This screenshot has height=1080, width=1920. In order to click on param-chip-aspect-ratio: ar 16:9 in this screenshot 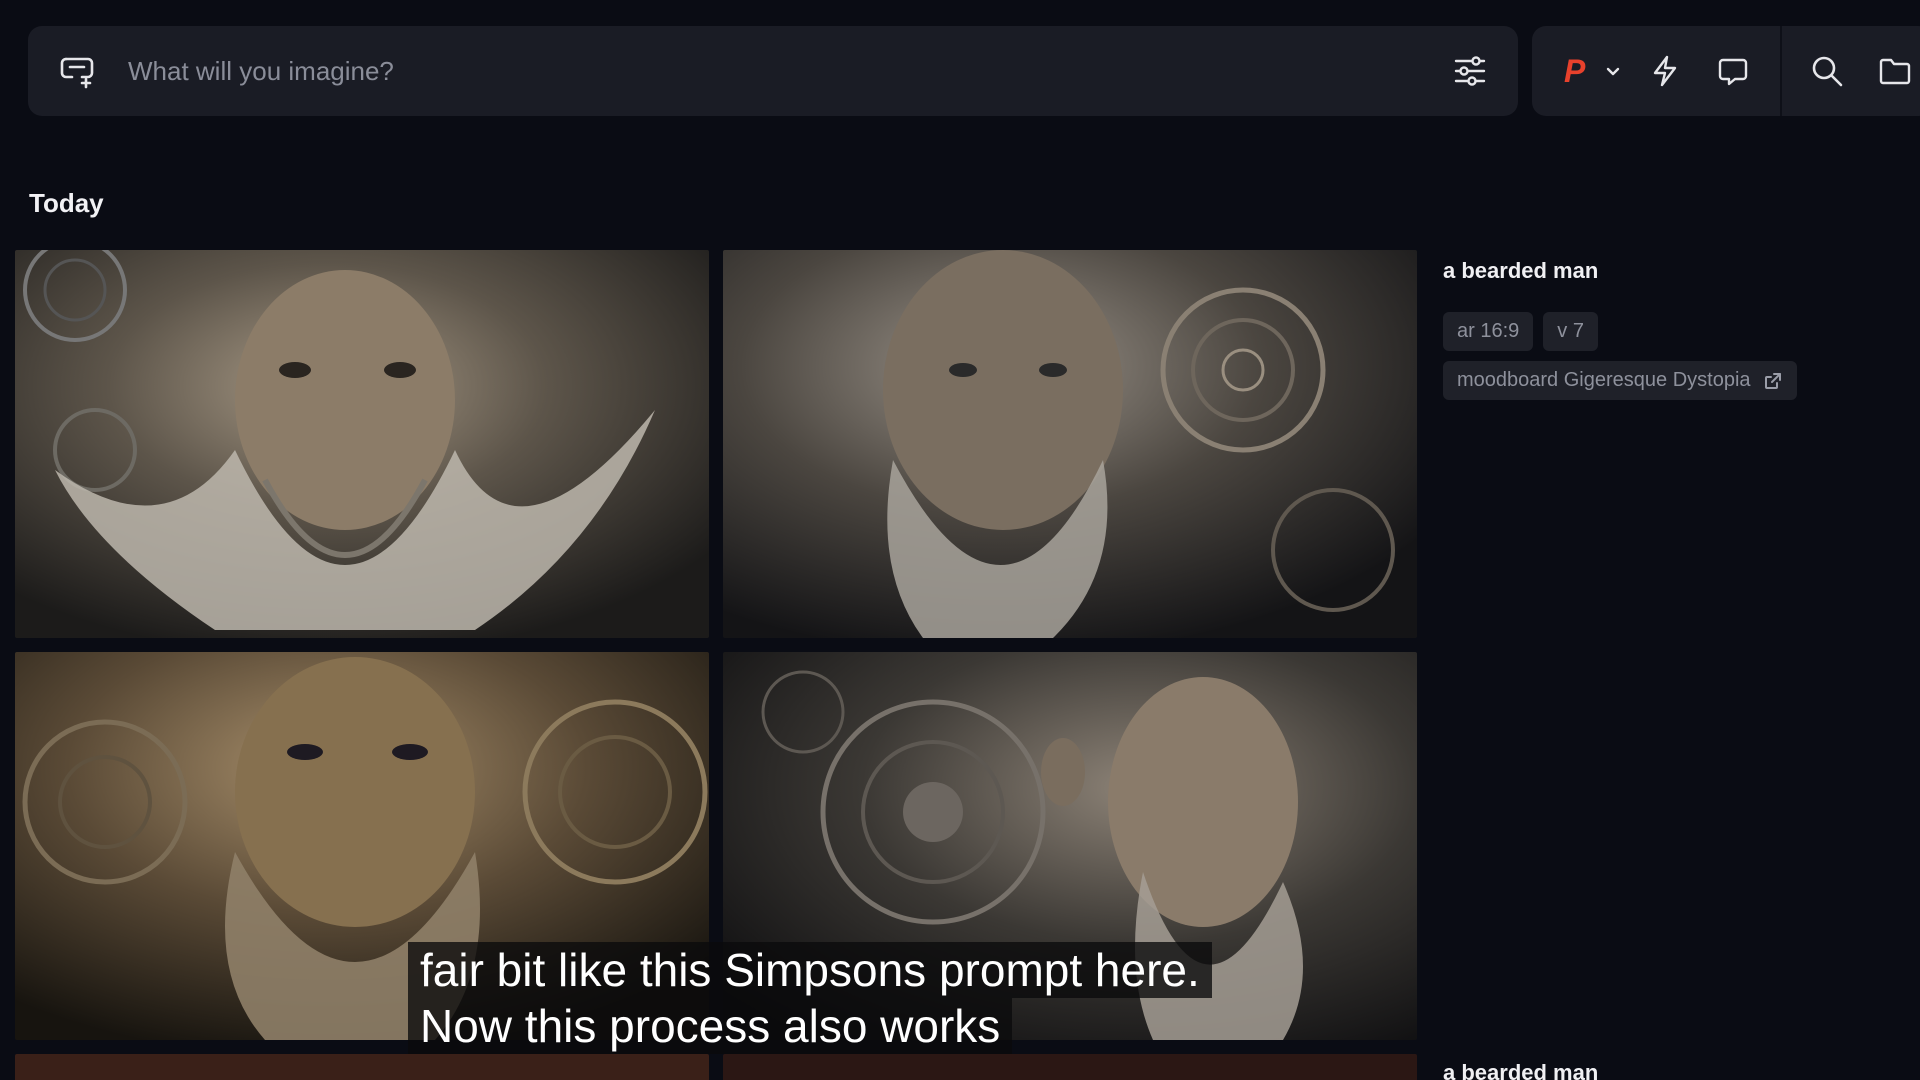, I will do `click(1488, 331)`.